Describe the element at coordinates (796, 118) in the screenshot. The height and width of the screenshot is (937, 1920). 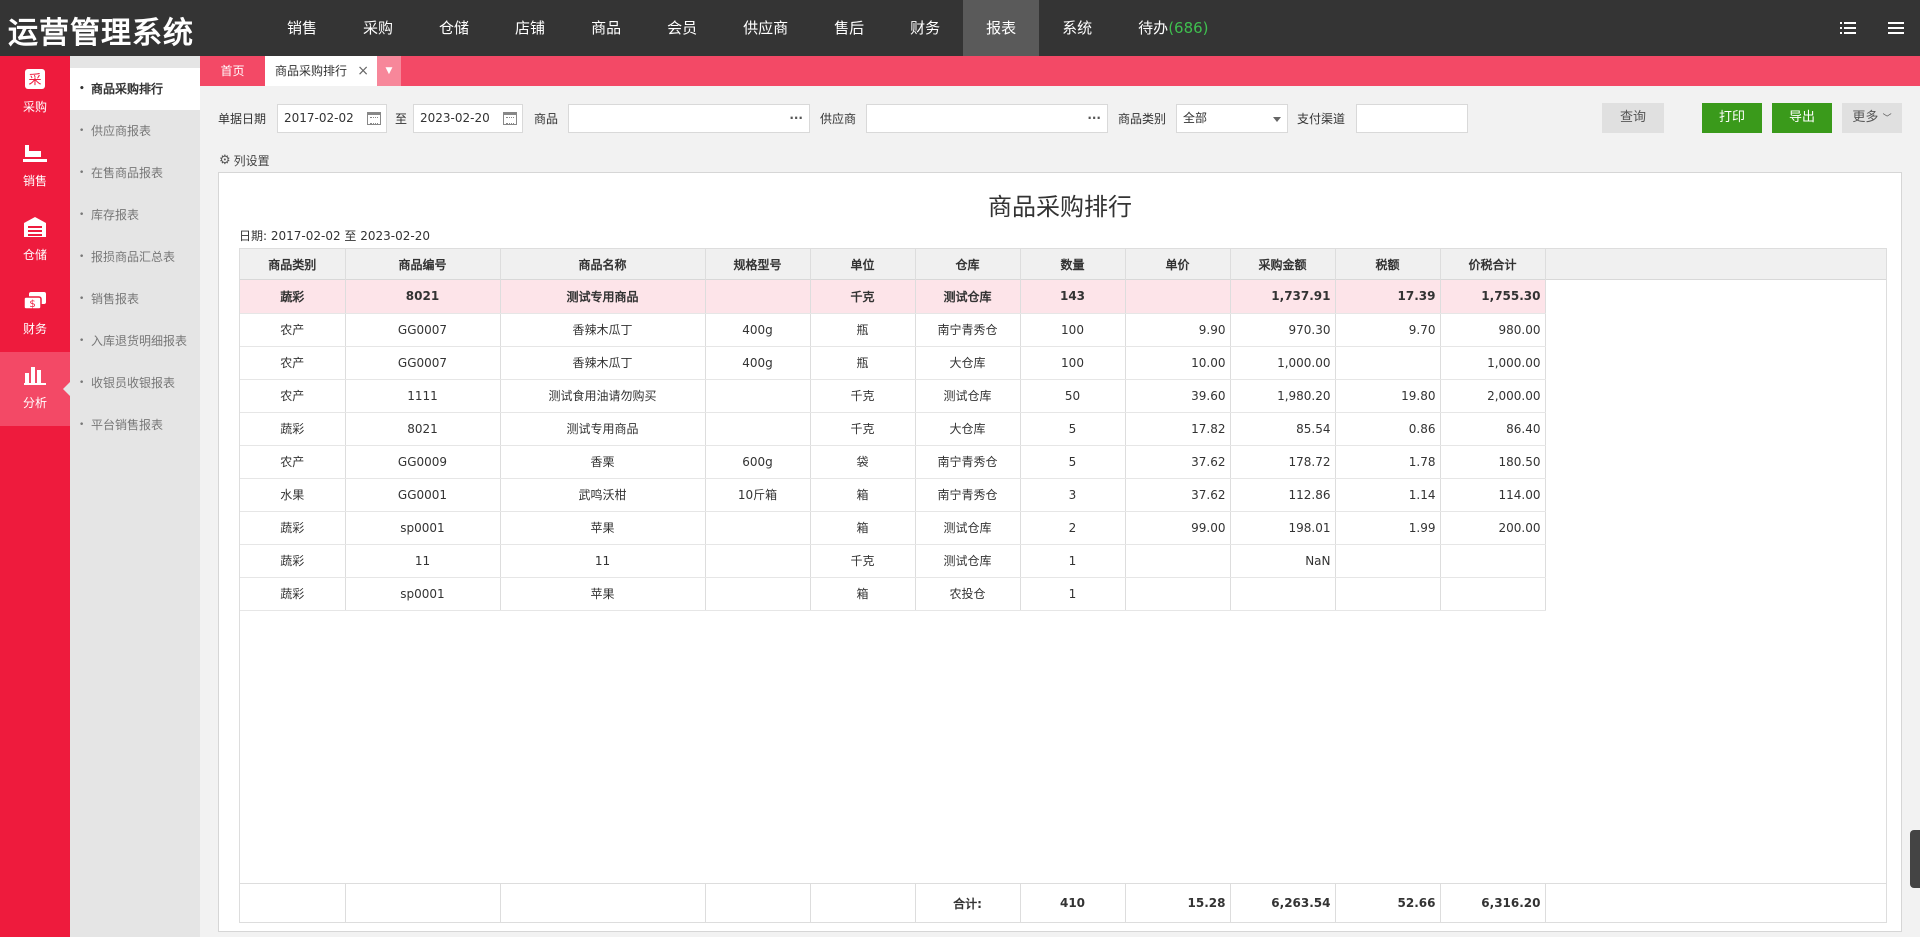
I see `product-picker-icon: ···` at that location.